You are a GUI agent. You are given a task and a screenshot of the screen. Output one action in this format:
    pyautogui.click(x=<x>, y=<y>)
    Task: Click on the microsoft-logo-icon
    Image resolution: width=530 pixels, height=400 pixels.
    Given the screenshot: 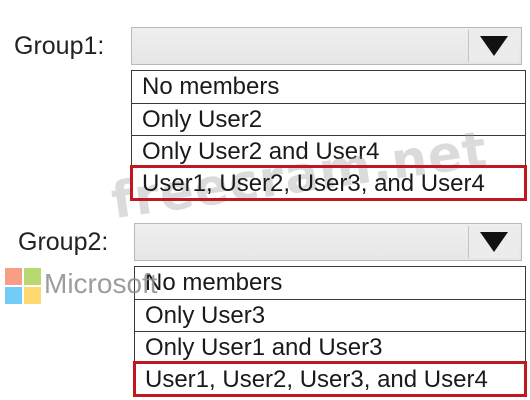 What is the action you would take?
    pyautogui.click(x=23, y=286)
    